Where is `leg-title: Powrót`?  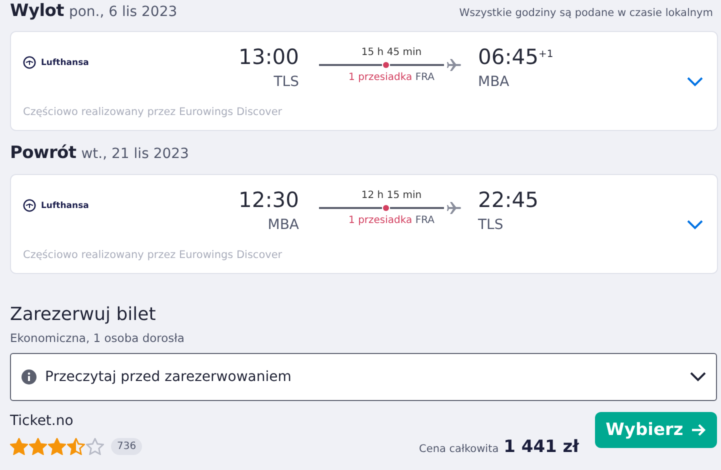
leg-title: Powrót is located at coordinates (43, 153).